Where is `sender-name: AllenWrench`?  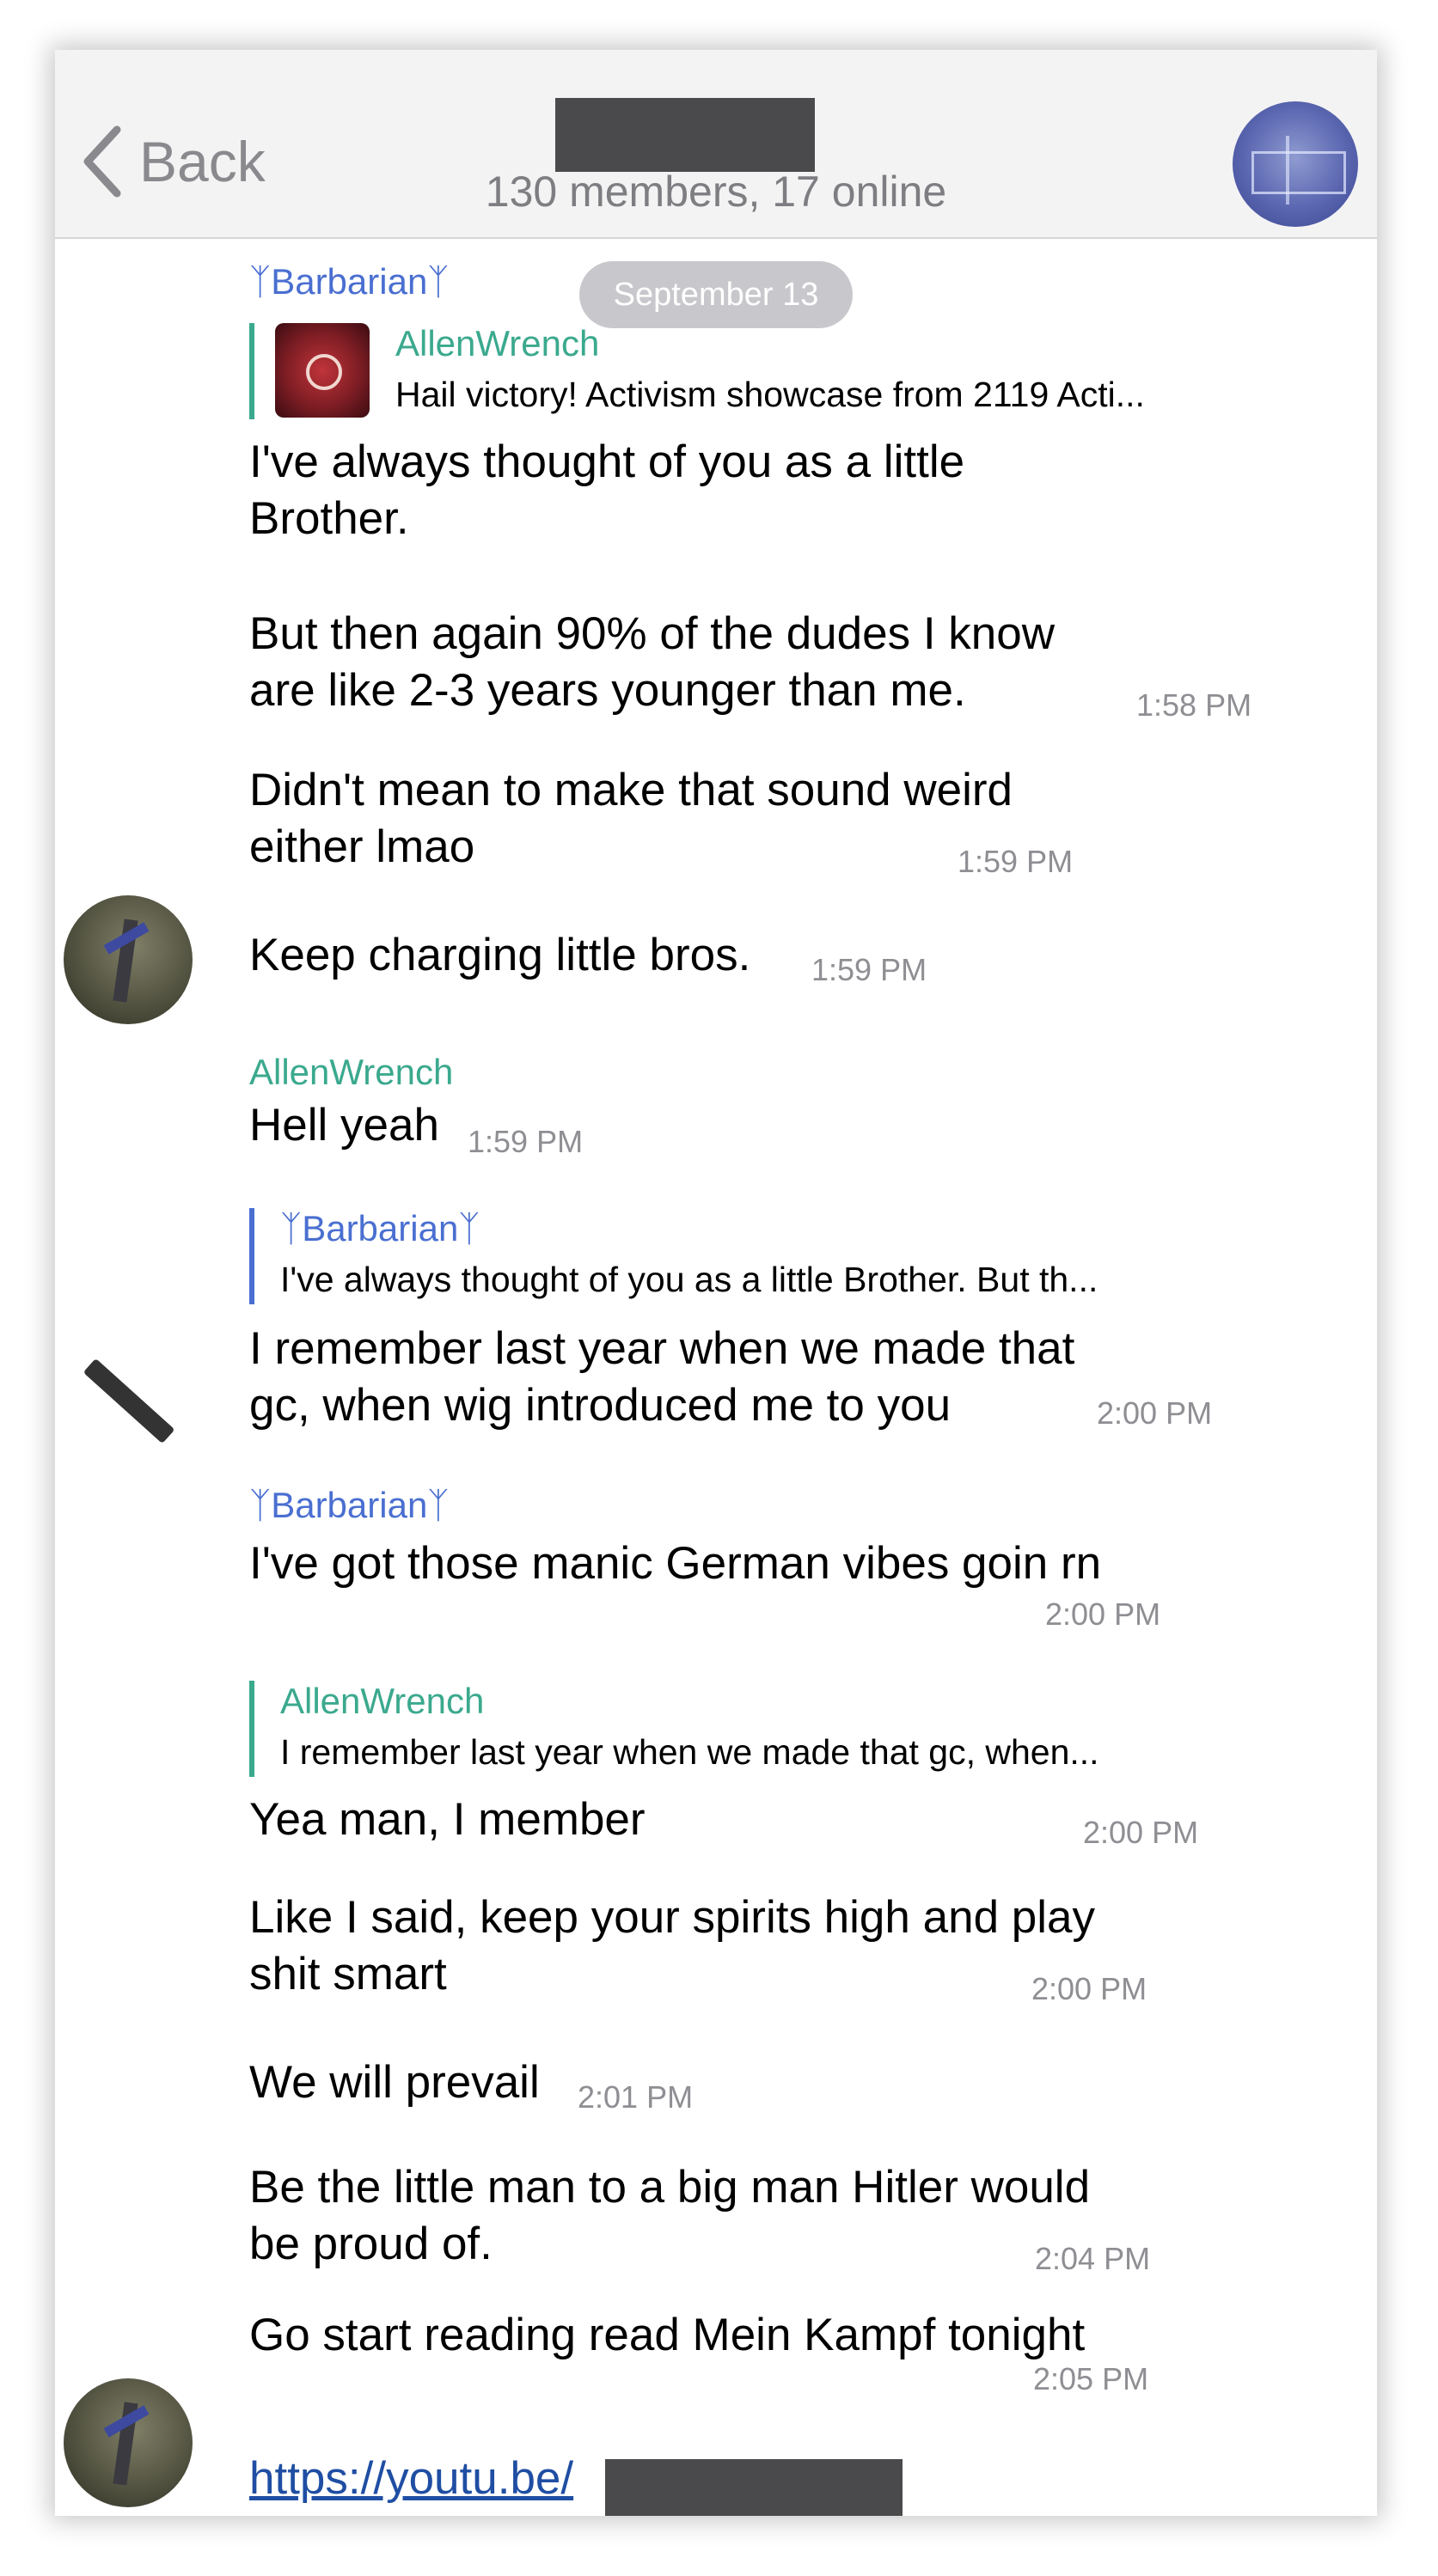 sender-name: AllenWrench is located at coordinates (351, 1072).